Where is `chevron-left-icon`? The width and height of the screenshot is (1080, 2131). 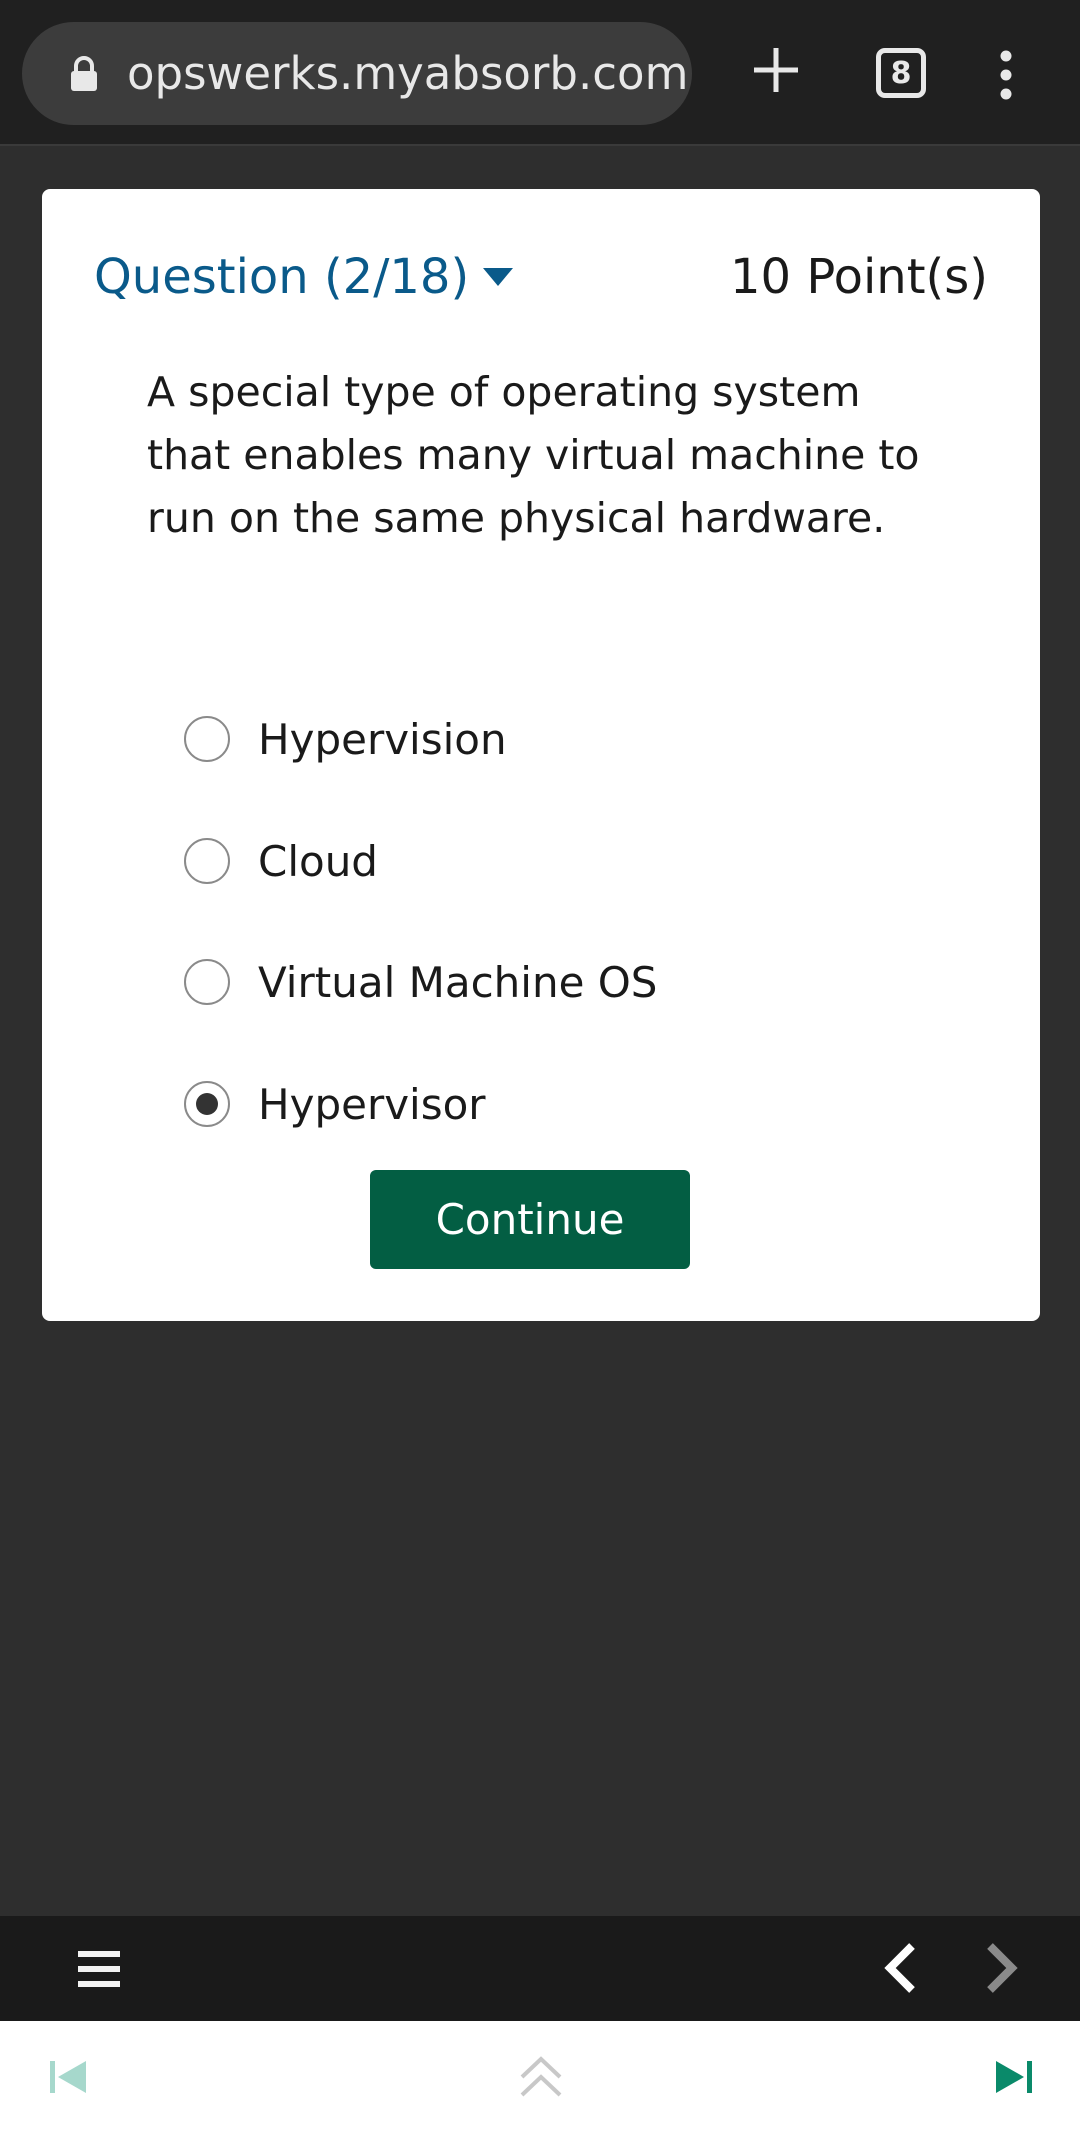 chevron-left-icon is located at coordinates (900, 1968).